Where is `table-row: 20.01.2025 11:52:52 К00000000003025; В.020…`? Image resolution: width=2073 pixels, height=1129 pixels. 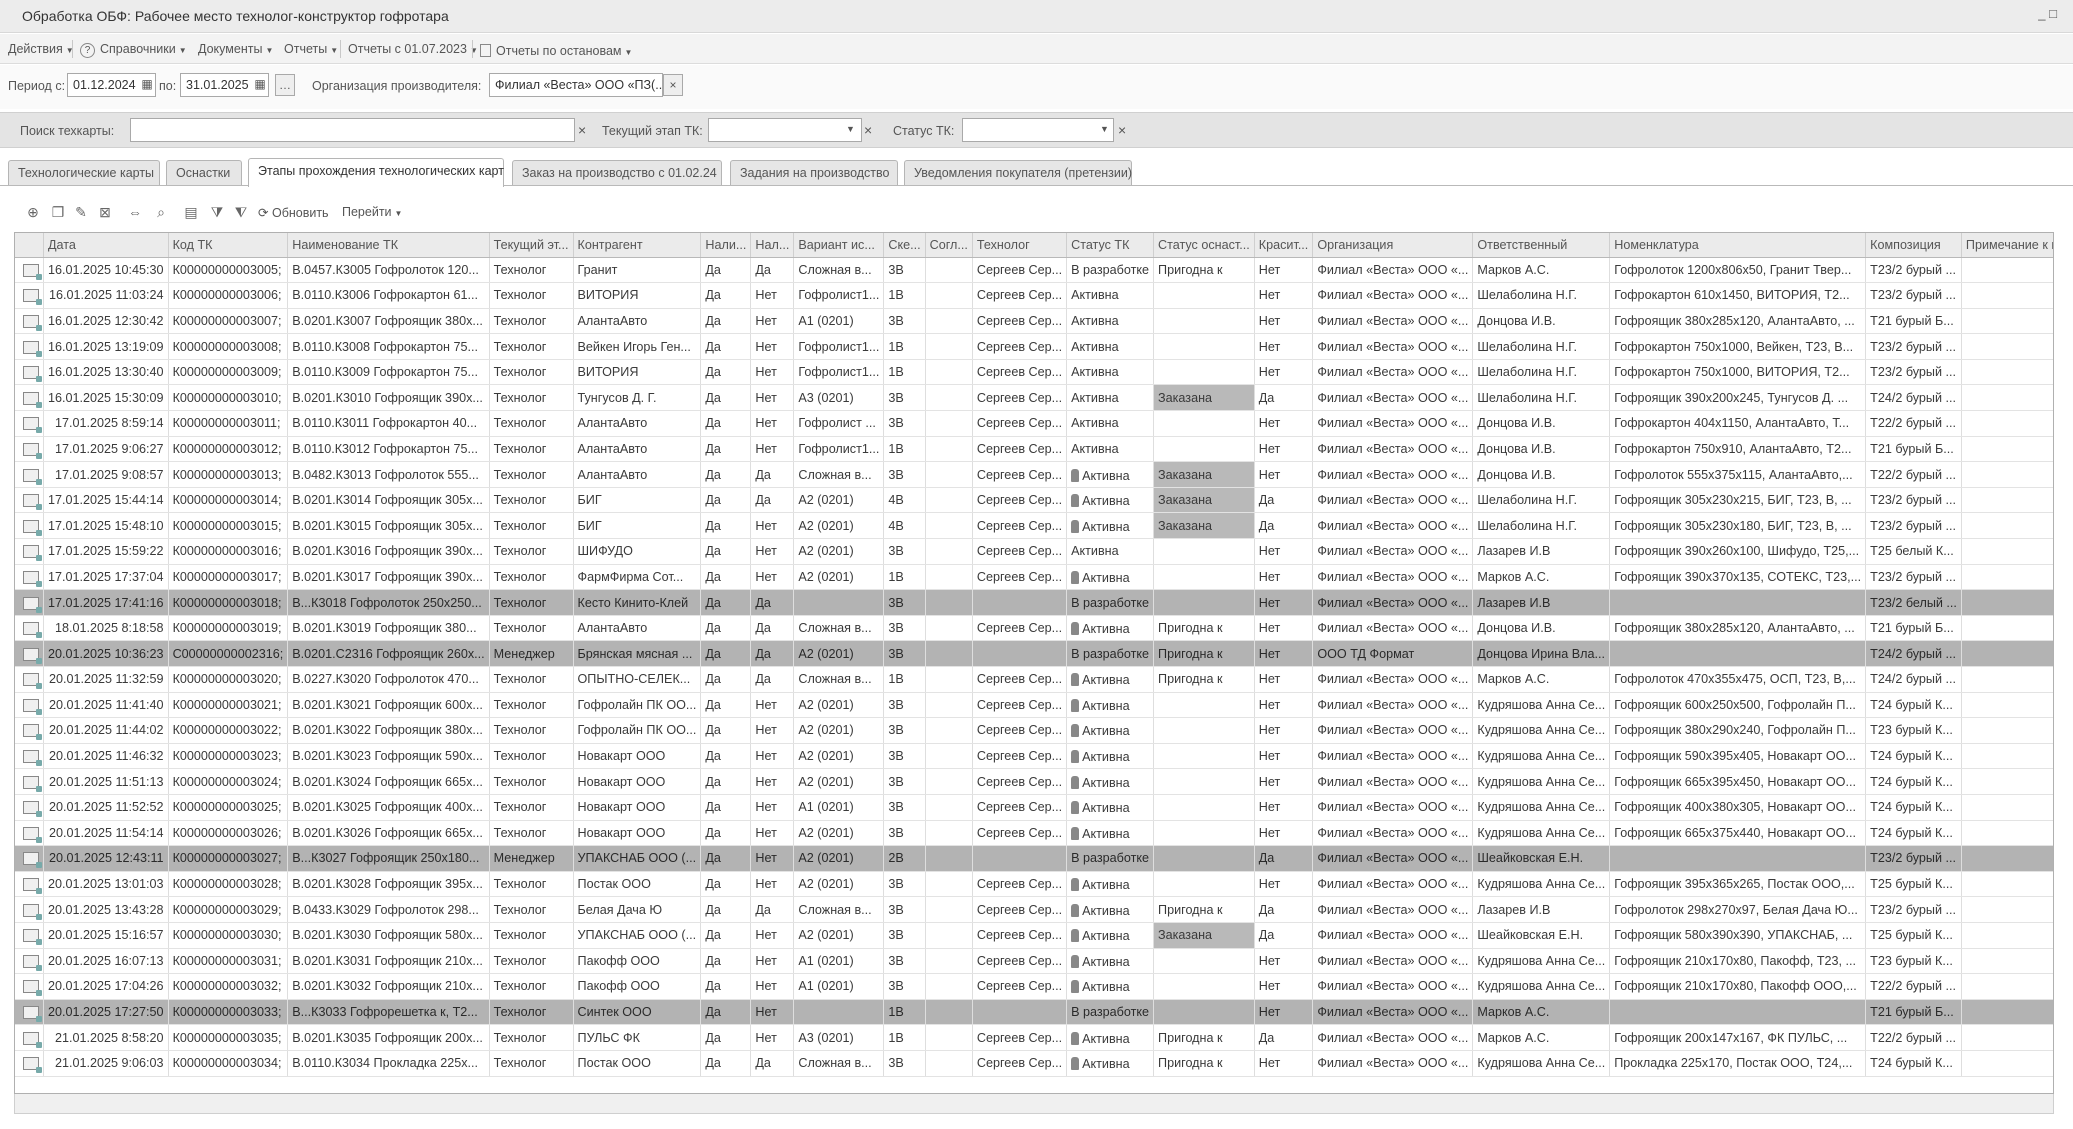
table-row: 20.01.2025 11:52:52 К00000000003025; В.020… is located at coordinates (1034, 807).